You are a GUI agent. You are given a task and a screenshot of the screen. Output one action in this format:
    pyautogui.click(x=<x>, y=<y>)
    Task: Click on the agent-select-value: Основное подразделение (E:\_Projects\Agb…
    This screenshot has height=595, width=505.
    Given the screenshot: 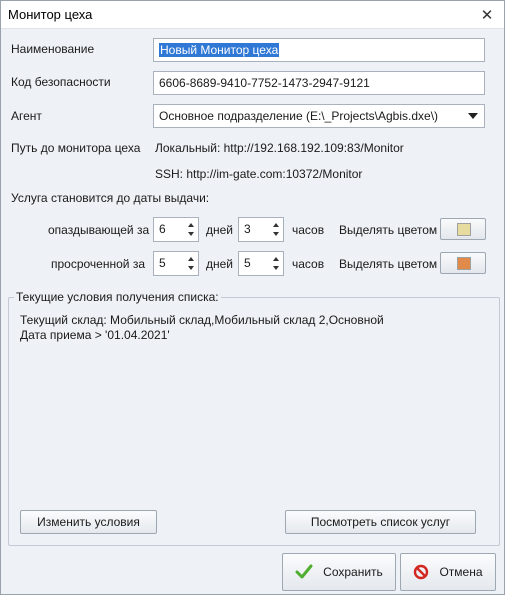 What is the action you would take?
    pyautogui.click(x=299, y=116)
    